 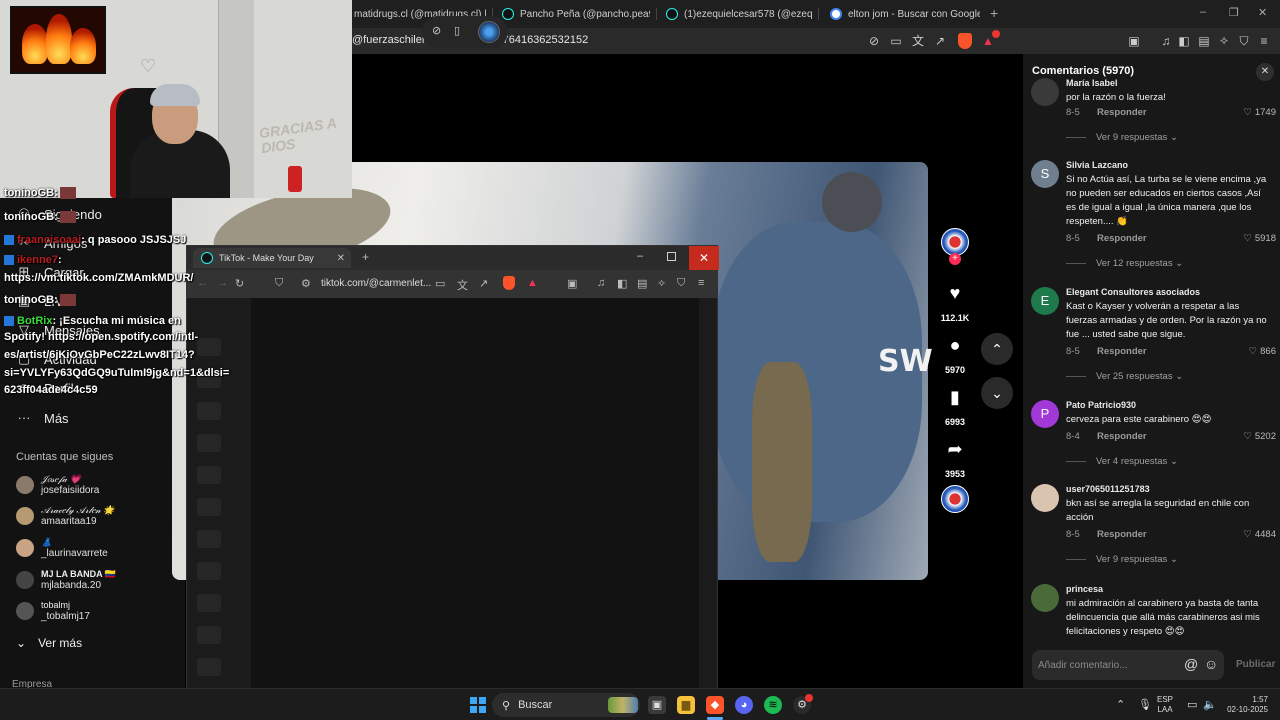 I want to click on taskbar-search: ⚲ Buscar, so click(x=566, y=705).